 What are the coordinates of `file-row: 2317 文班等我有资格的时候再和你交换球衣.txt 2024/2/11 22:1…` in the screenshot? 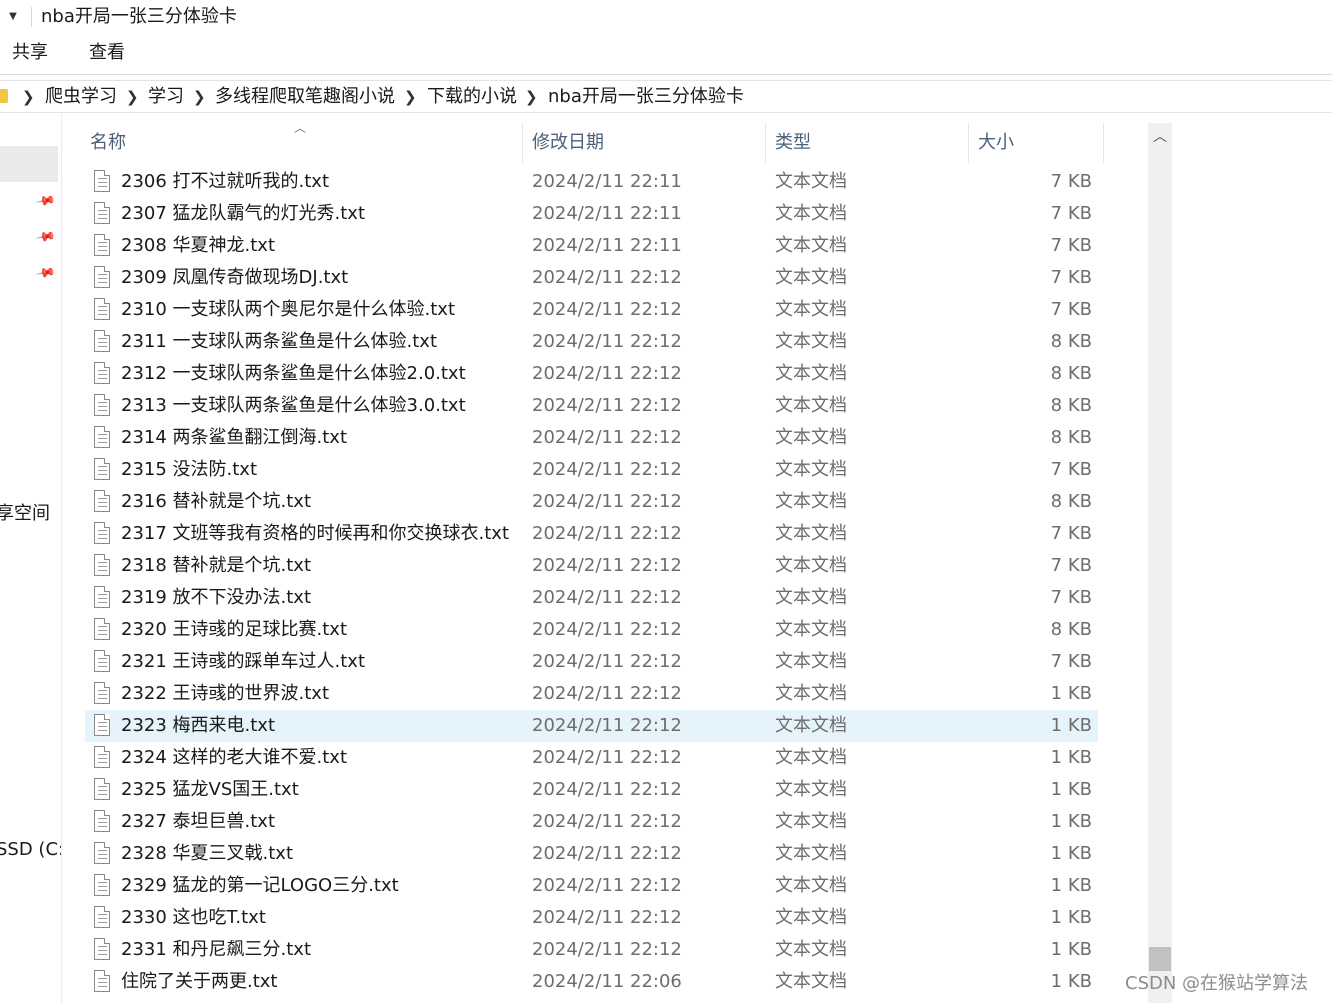 It's located at (591, 534).